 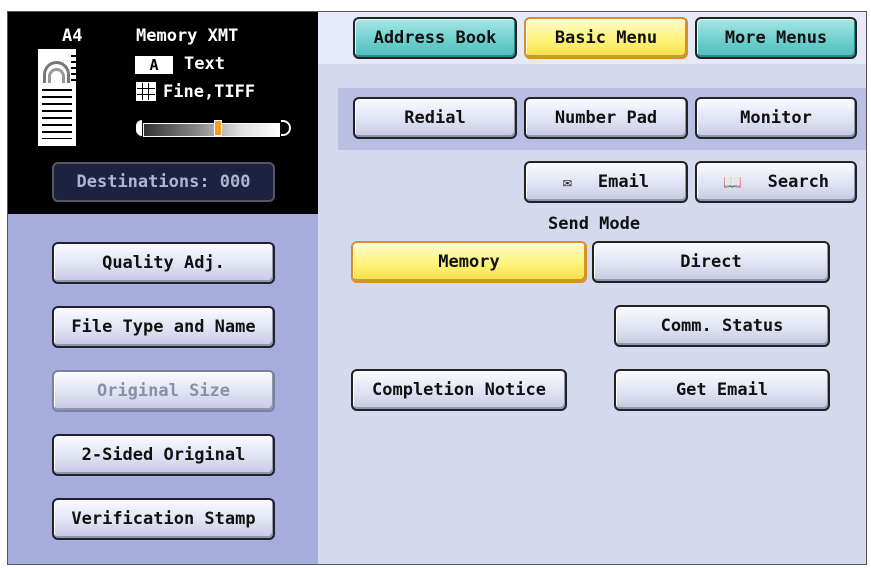 I want to click on density-track, so click(x=211, y=130).